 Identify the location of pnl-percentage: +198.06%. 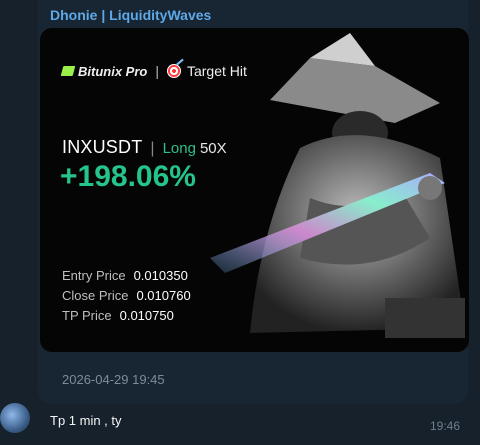
(128, 176).